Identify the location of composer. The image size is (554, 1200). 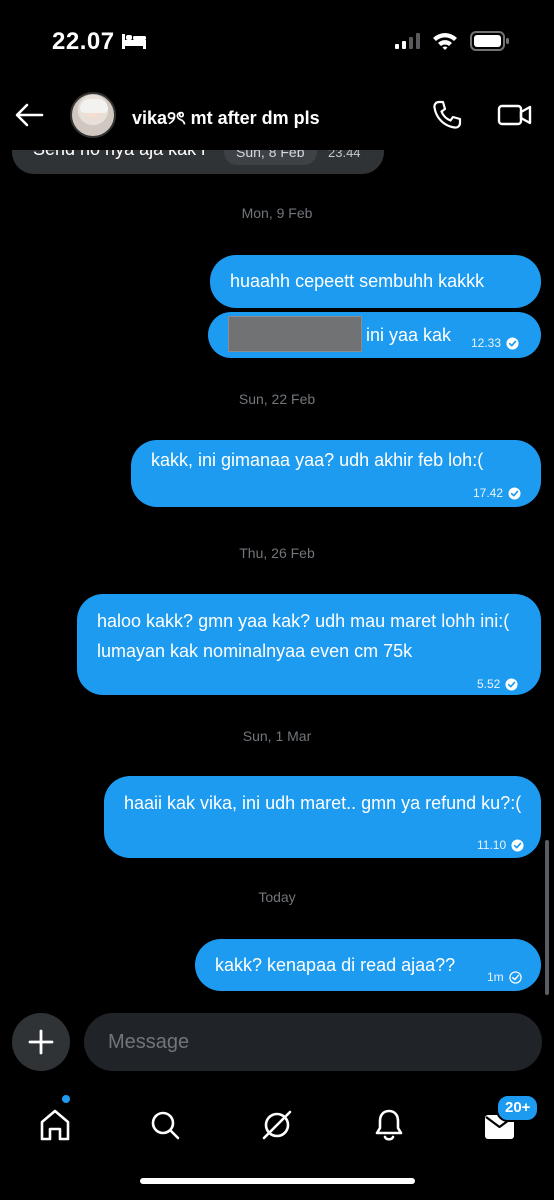
(277, 1045).